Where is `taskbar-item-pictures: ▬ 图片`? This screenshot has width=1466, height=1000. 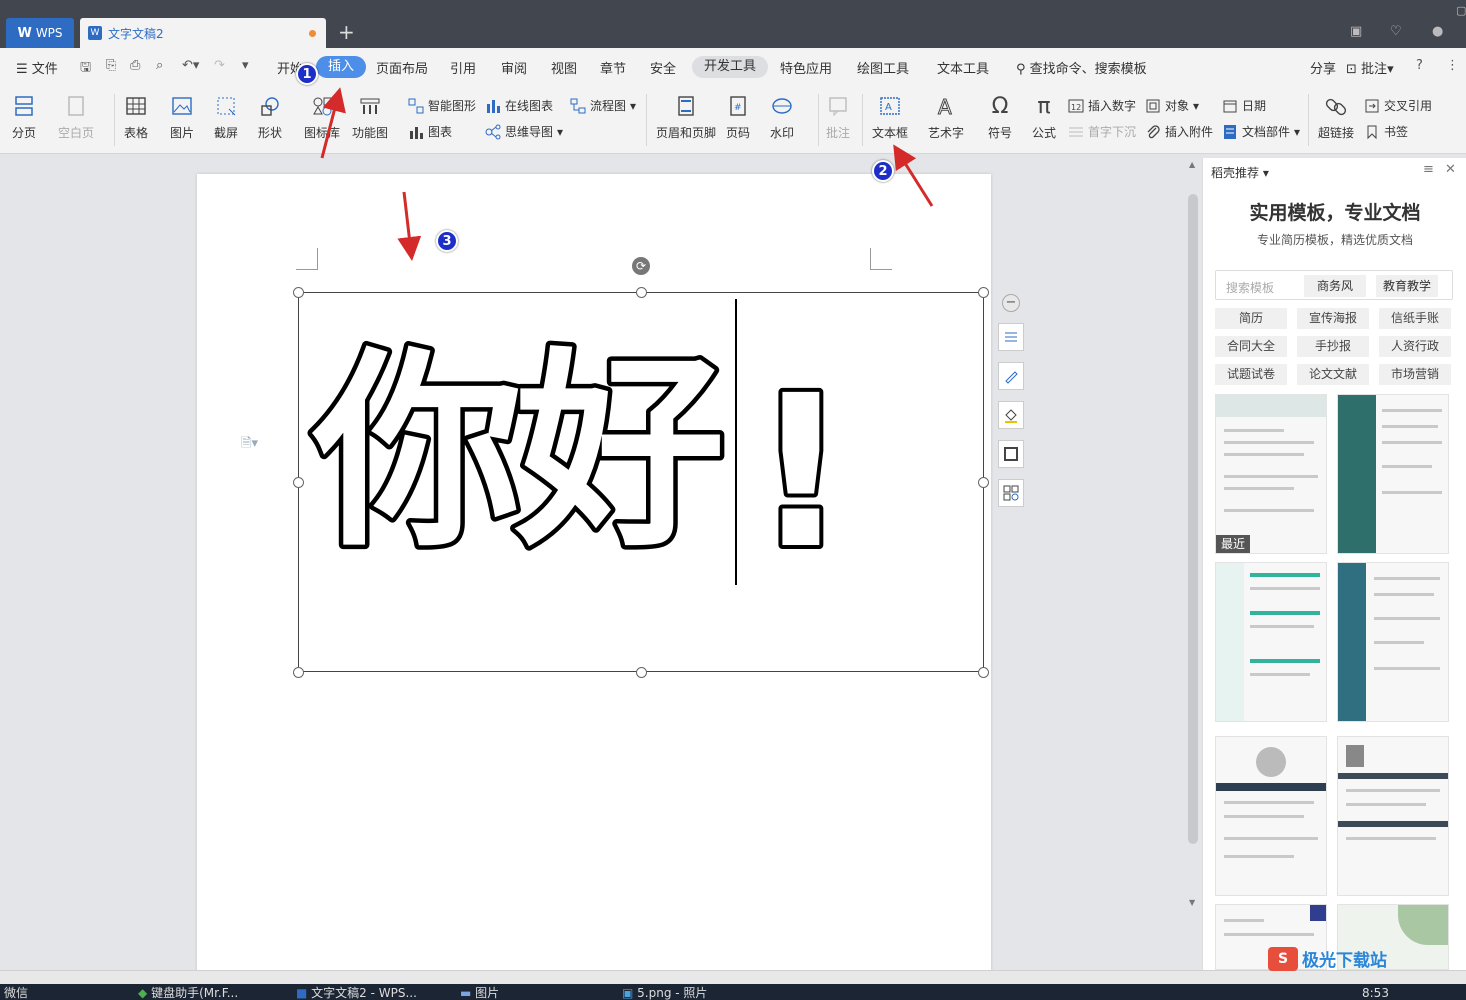
taskbar-item-pictures: ▬ 图片 is located at coordinates (479, 993).